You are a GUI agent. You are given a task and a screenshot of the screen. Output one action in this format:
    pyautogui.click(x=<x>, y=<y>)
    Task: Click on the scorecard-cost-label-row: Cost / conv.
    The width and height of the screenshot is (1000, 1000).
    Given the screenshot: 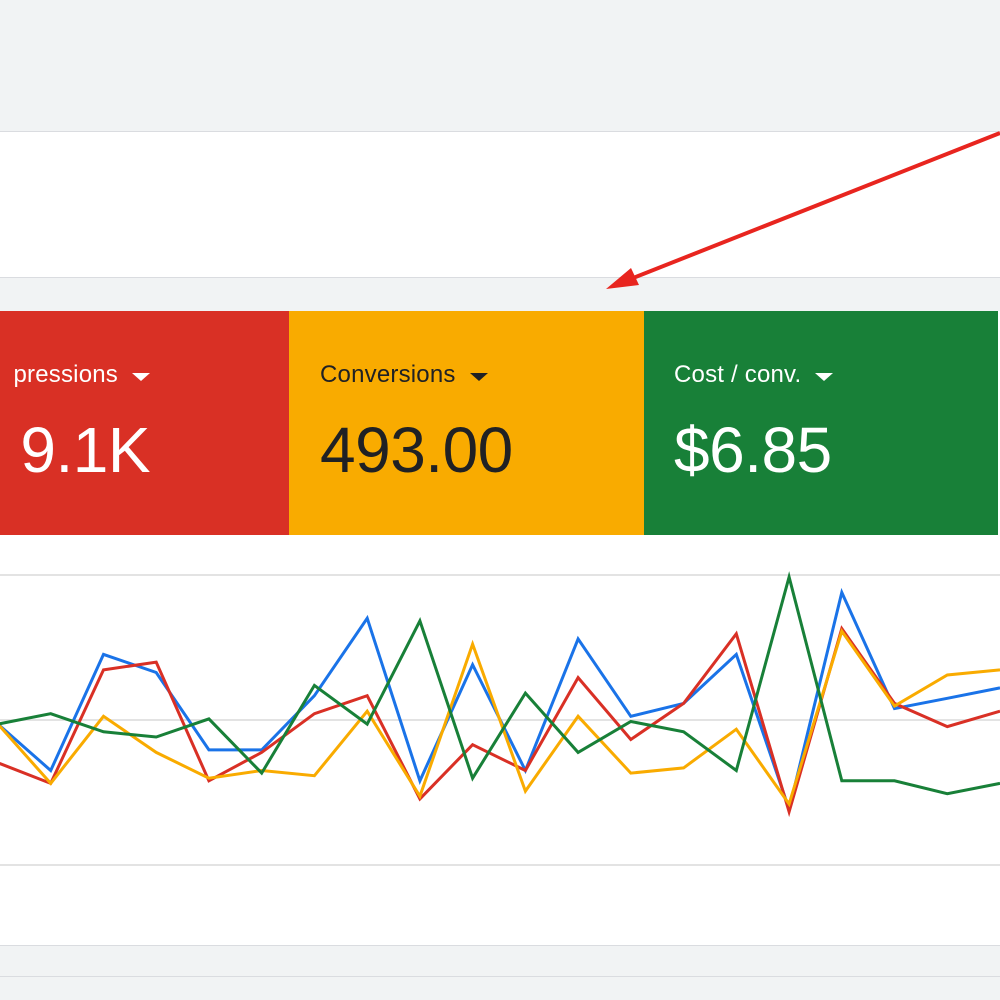 What is the action you would take?
    pyautogui.click(x=754, y=375)
    